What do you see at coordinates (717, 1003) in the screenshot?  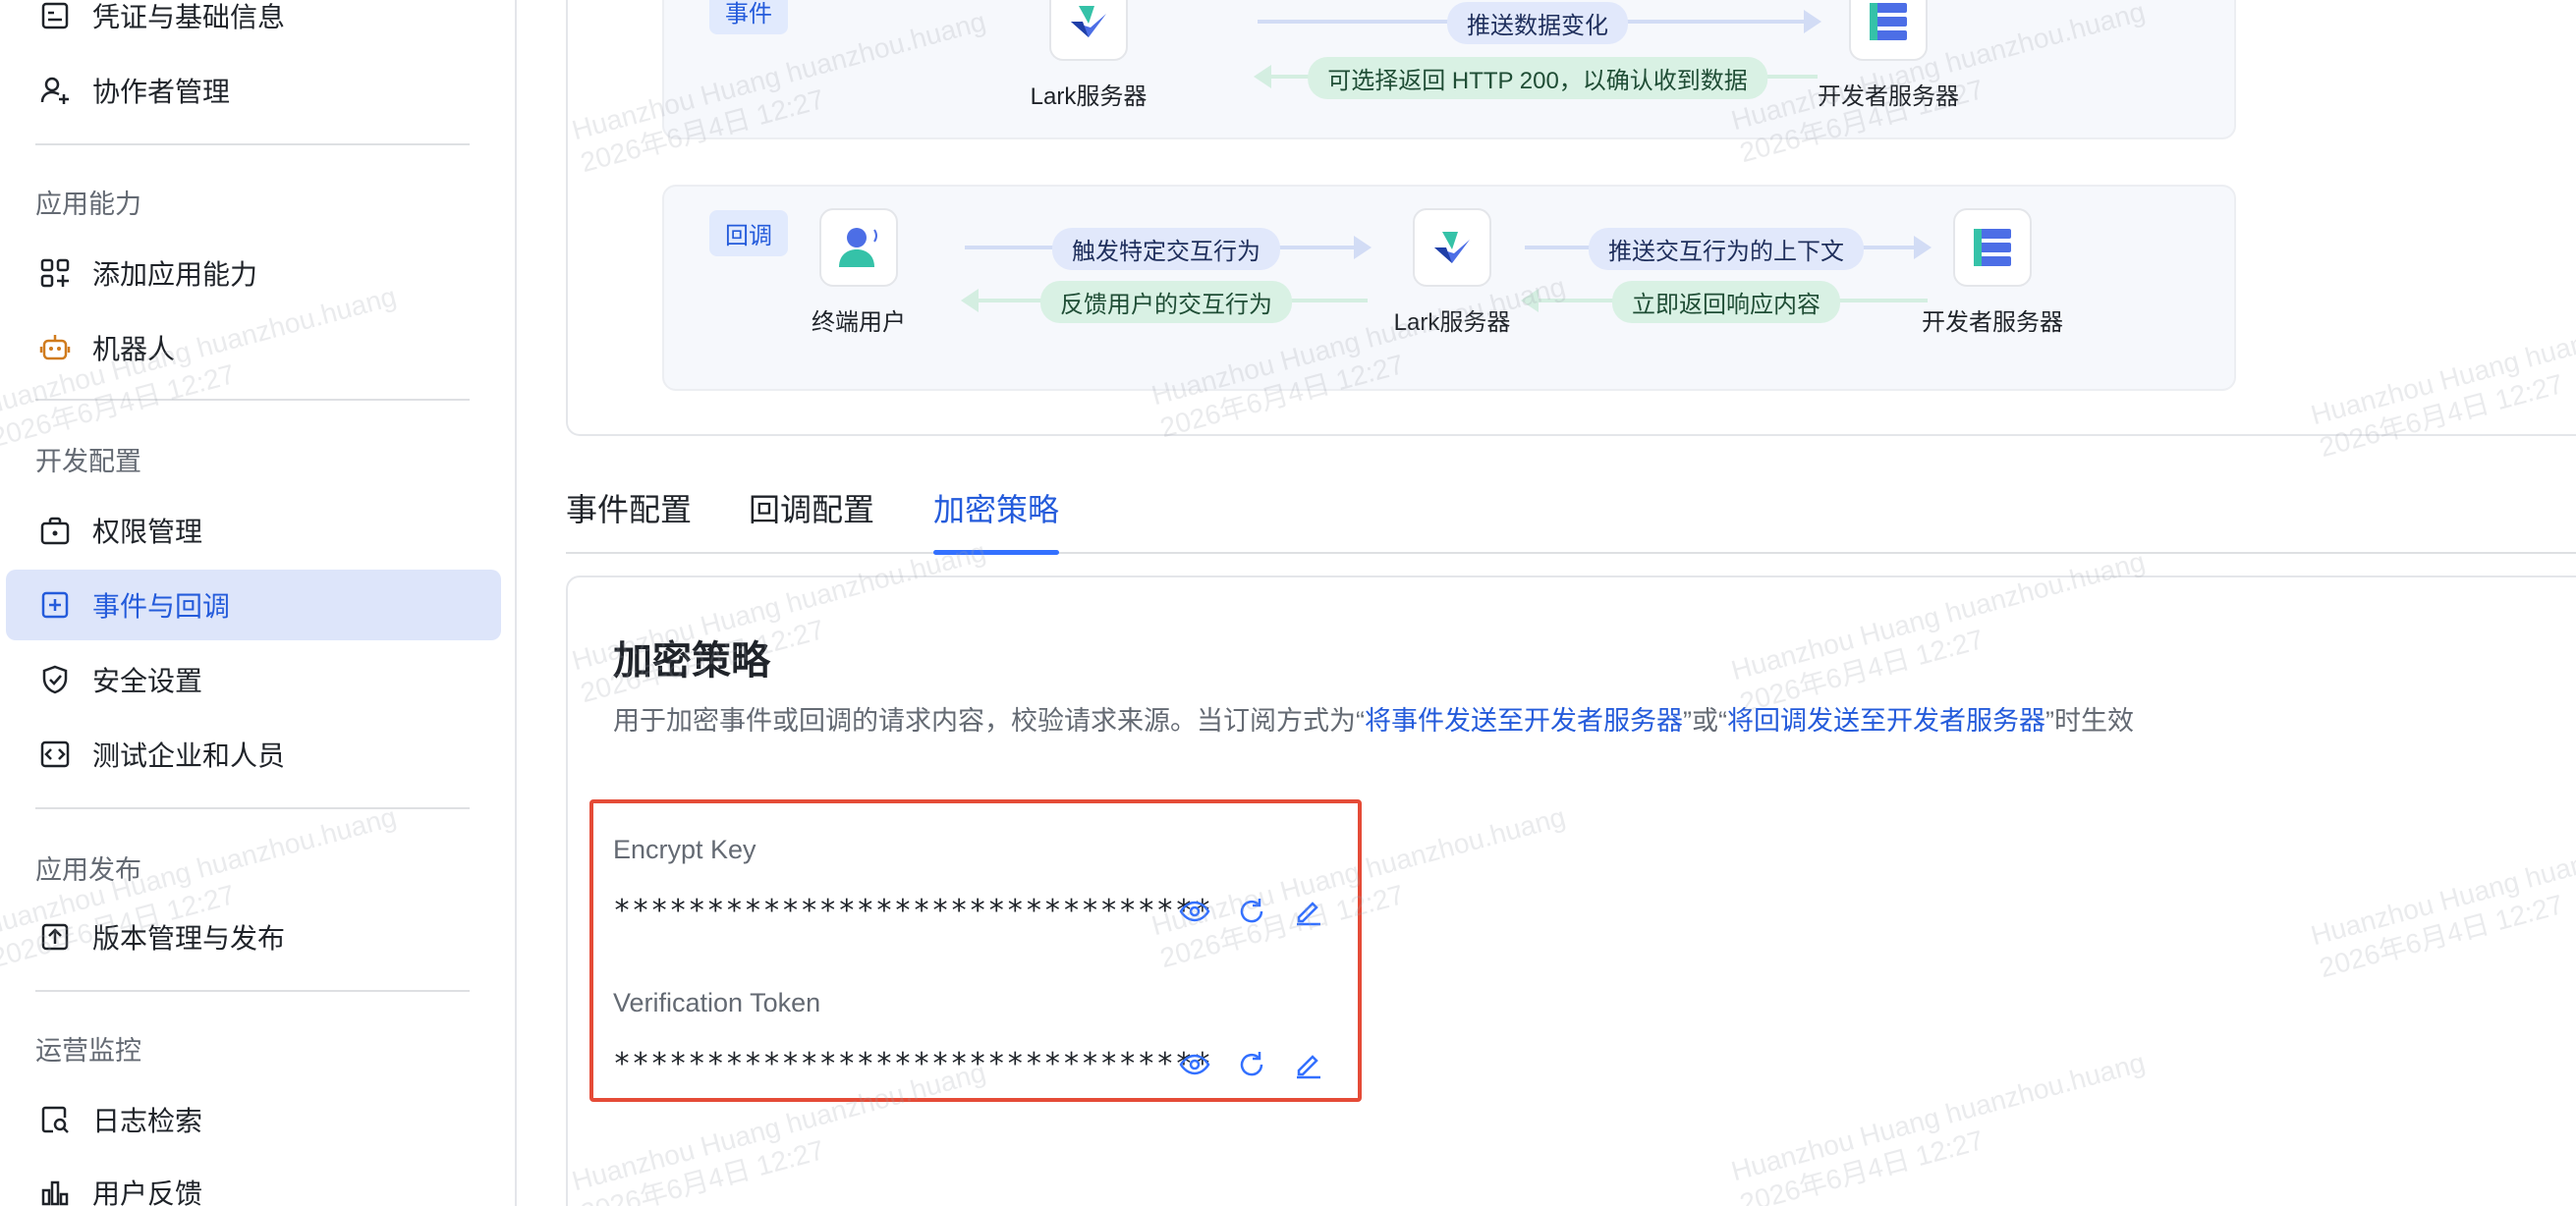 I see `verification-token-label: Verification Token` at bounding box center [717, 1003].